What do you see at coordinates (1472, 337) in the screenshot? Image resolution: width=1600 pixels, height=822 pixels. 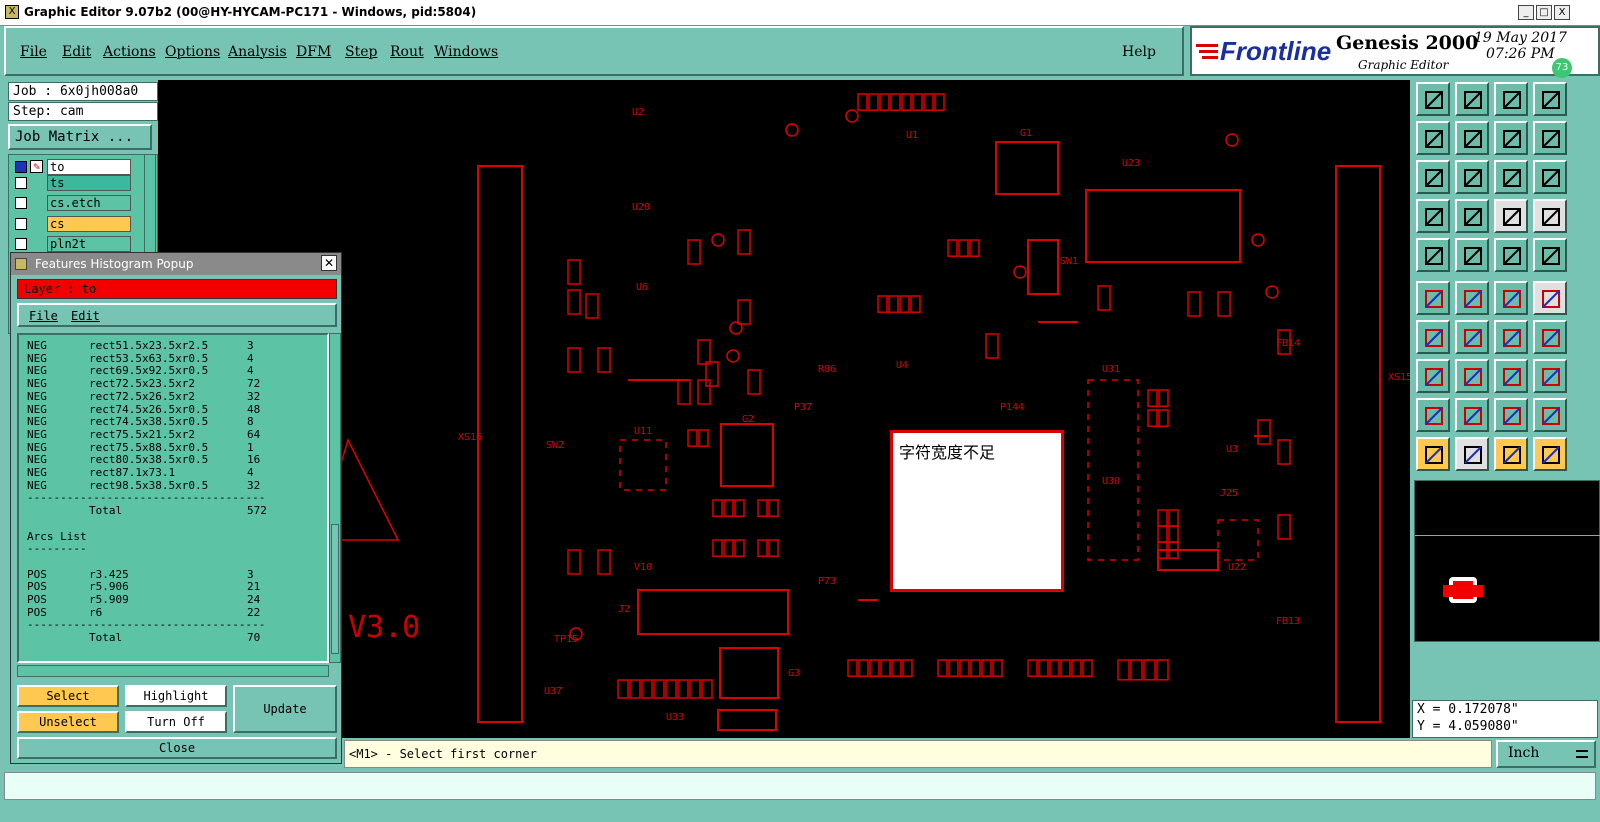 I see `line-icon` at bounding box center [1472, 337].